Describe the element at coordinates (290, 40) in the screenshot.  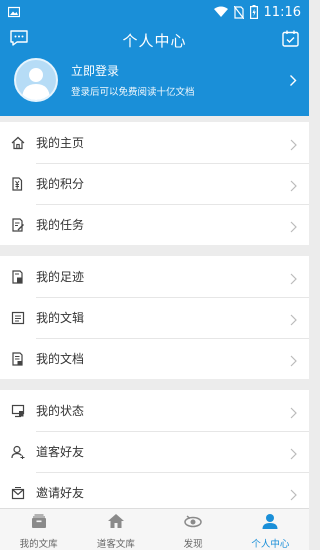
I see `calendar-checkin-icon` at that location.